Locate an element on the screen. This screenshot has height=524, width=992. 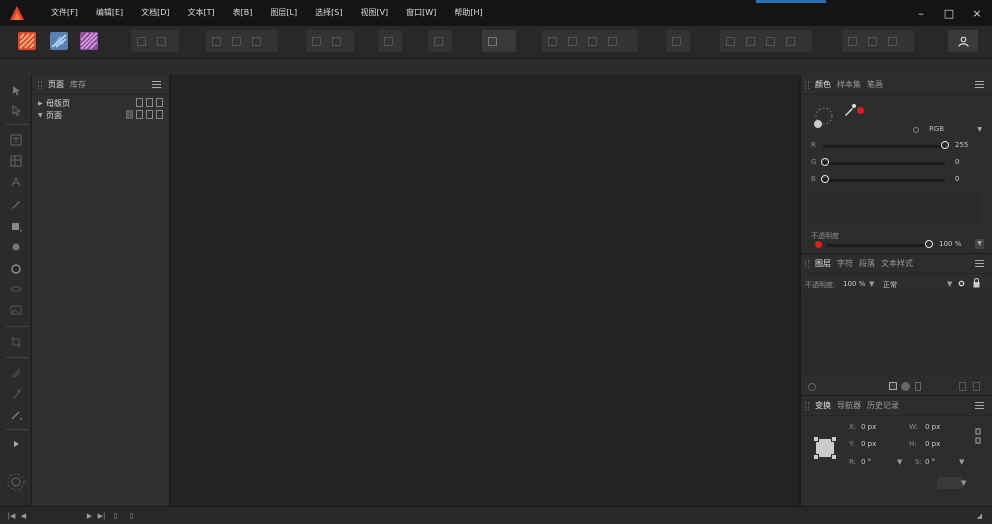
menu-edit: 编辑[E] is located at coordinates (109, 13).